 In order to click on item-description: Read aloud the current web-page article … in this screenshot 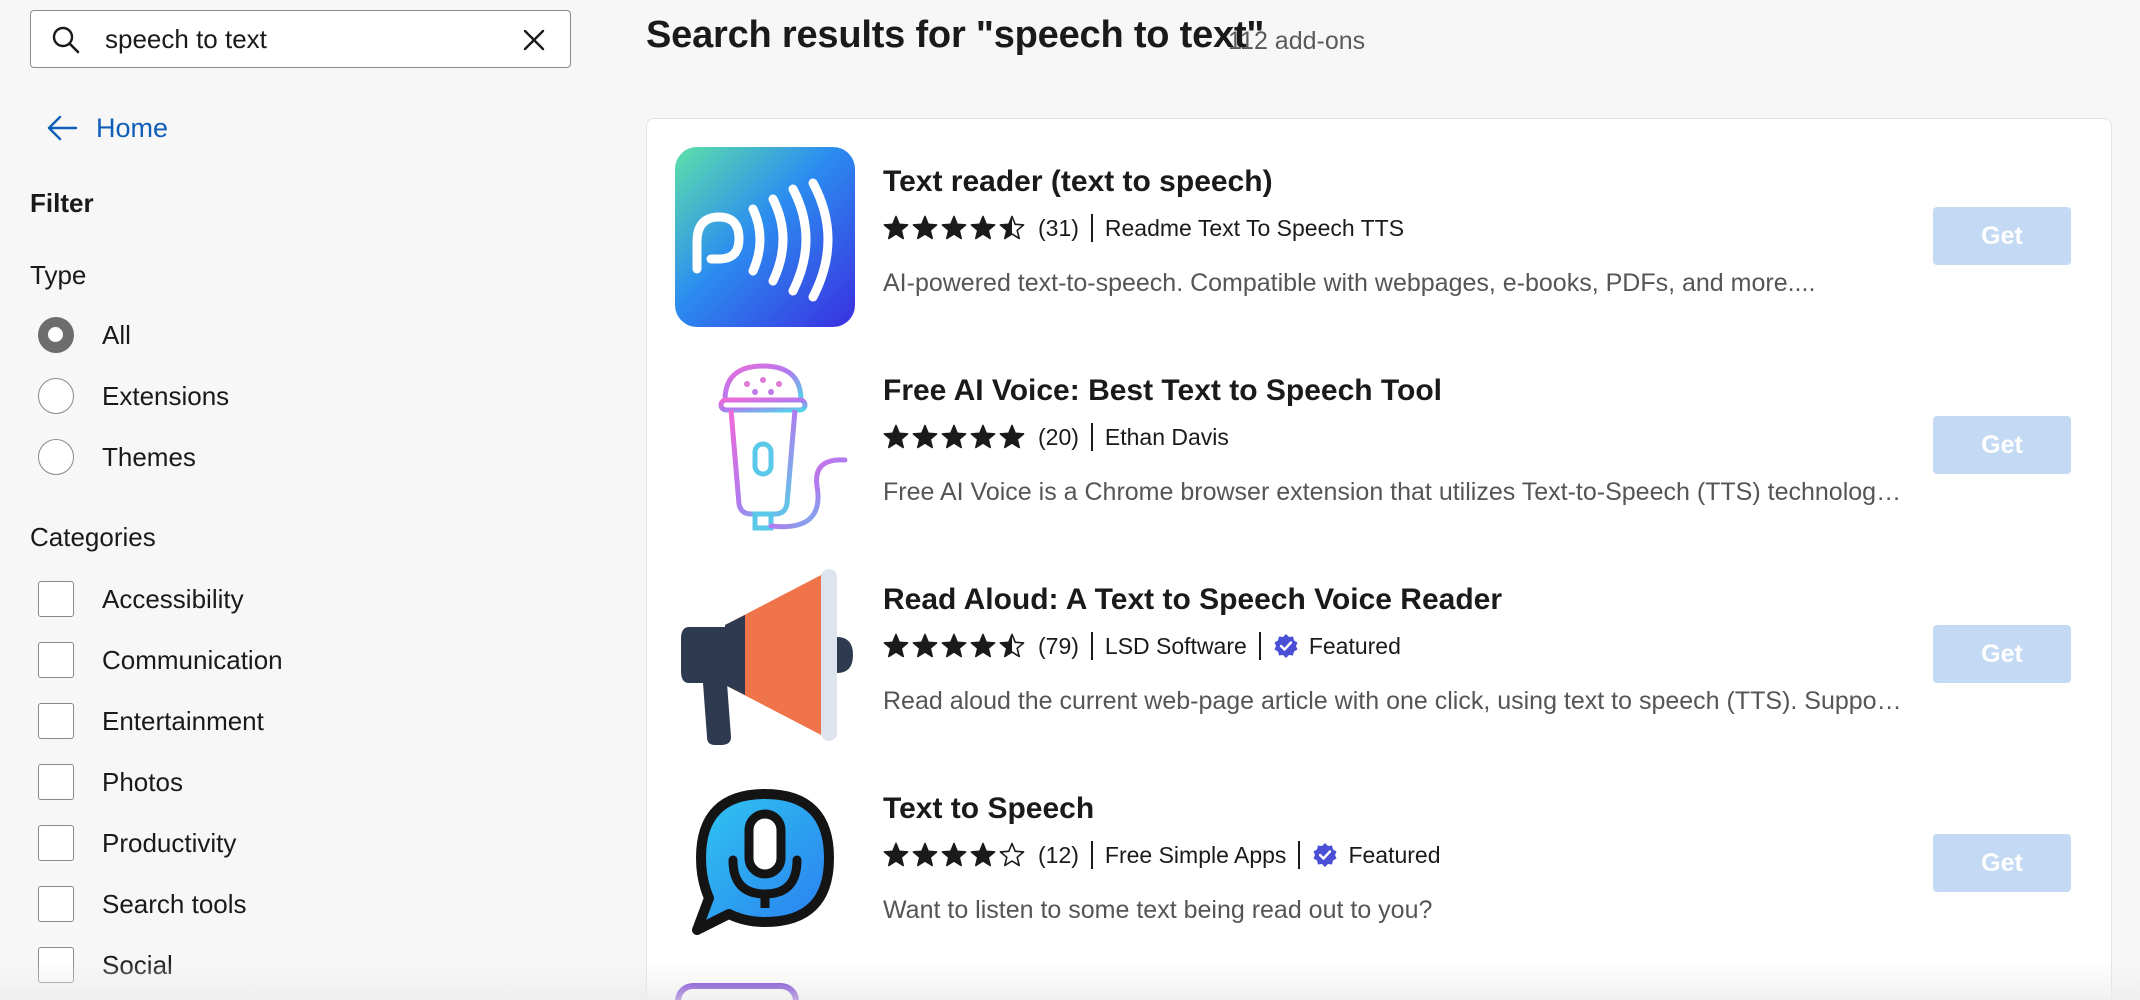, I will do `click(1393, 701)`.